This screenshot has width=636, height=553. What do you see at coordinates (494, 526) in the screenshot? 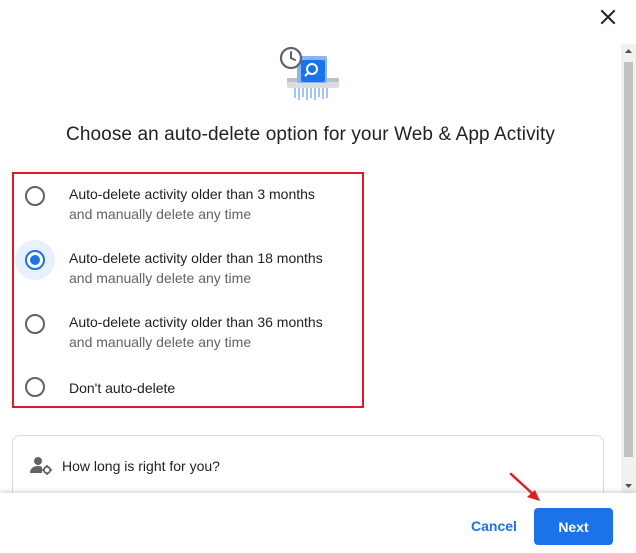
I see `cancel-button: Cancel` at bounding box center [494, 526].